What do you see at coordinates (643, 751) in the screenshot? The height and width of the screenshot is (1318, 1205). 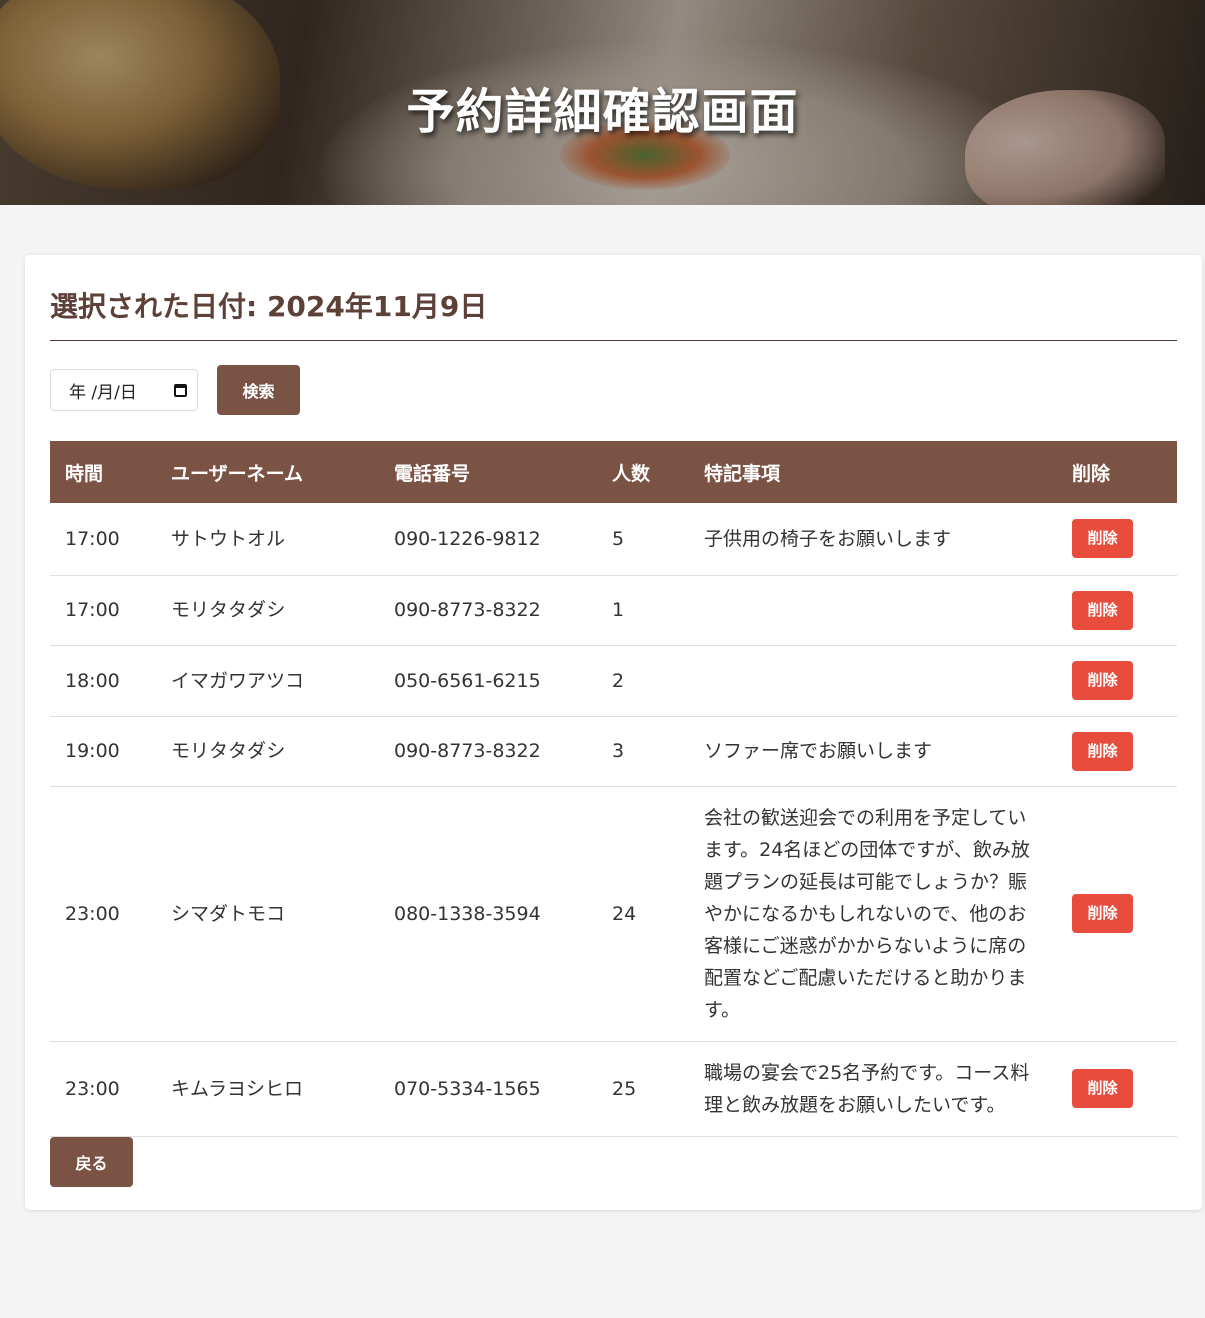 I see `cell-people: 3` at bounding box center [643, 751].